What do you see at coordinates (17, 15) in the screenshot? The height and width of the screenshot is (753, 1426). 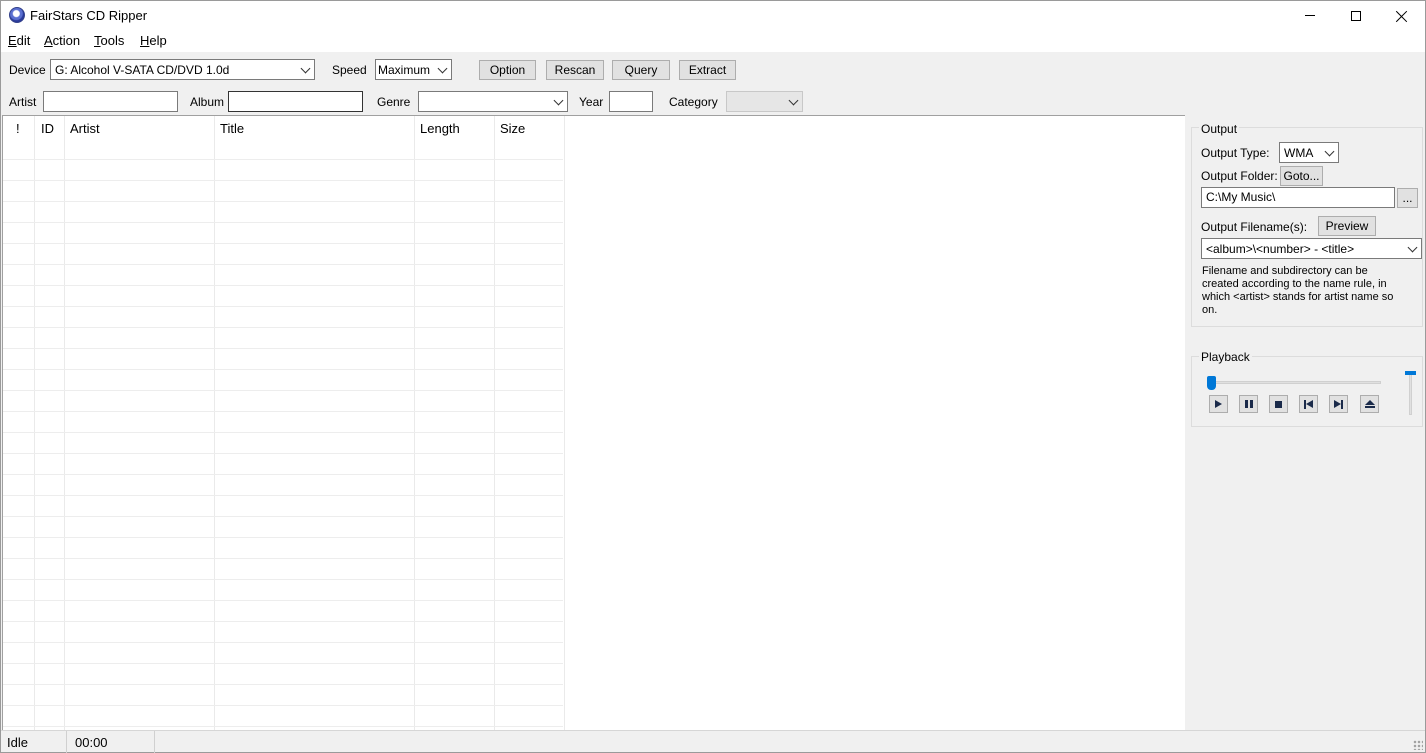 I see `app-icon` at bounding box center [17, 15].